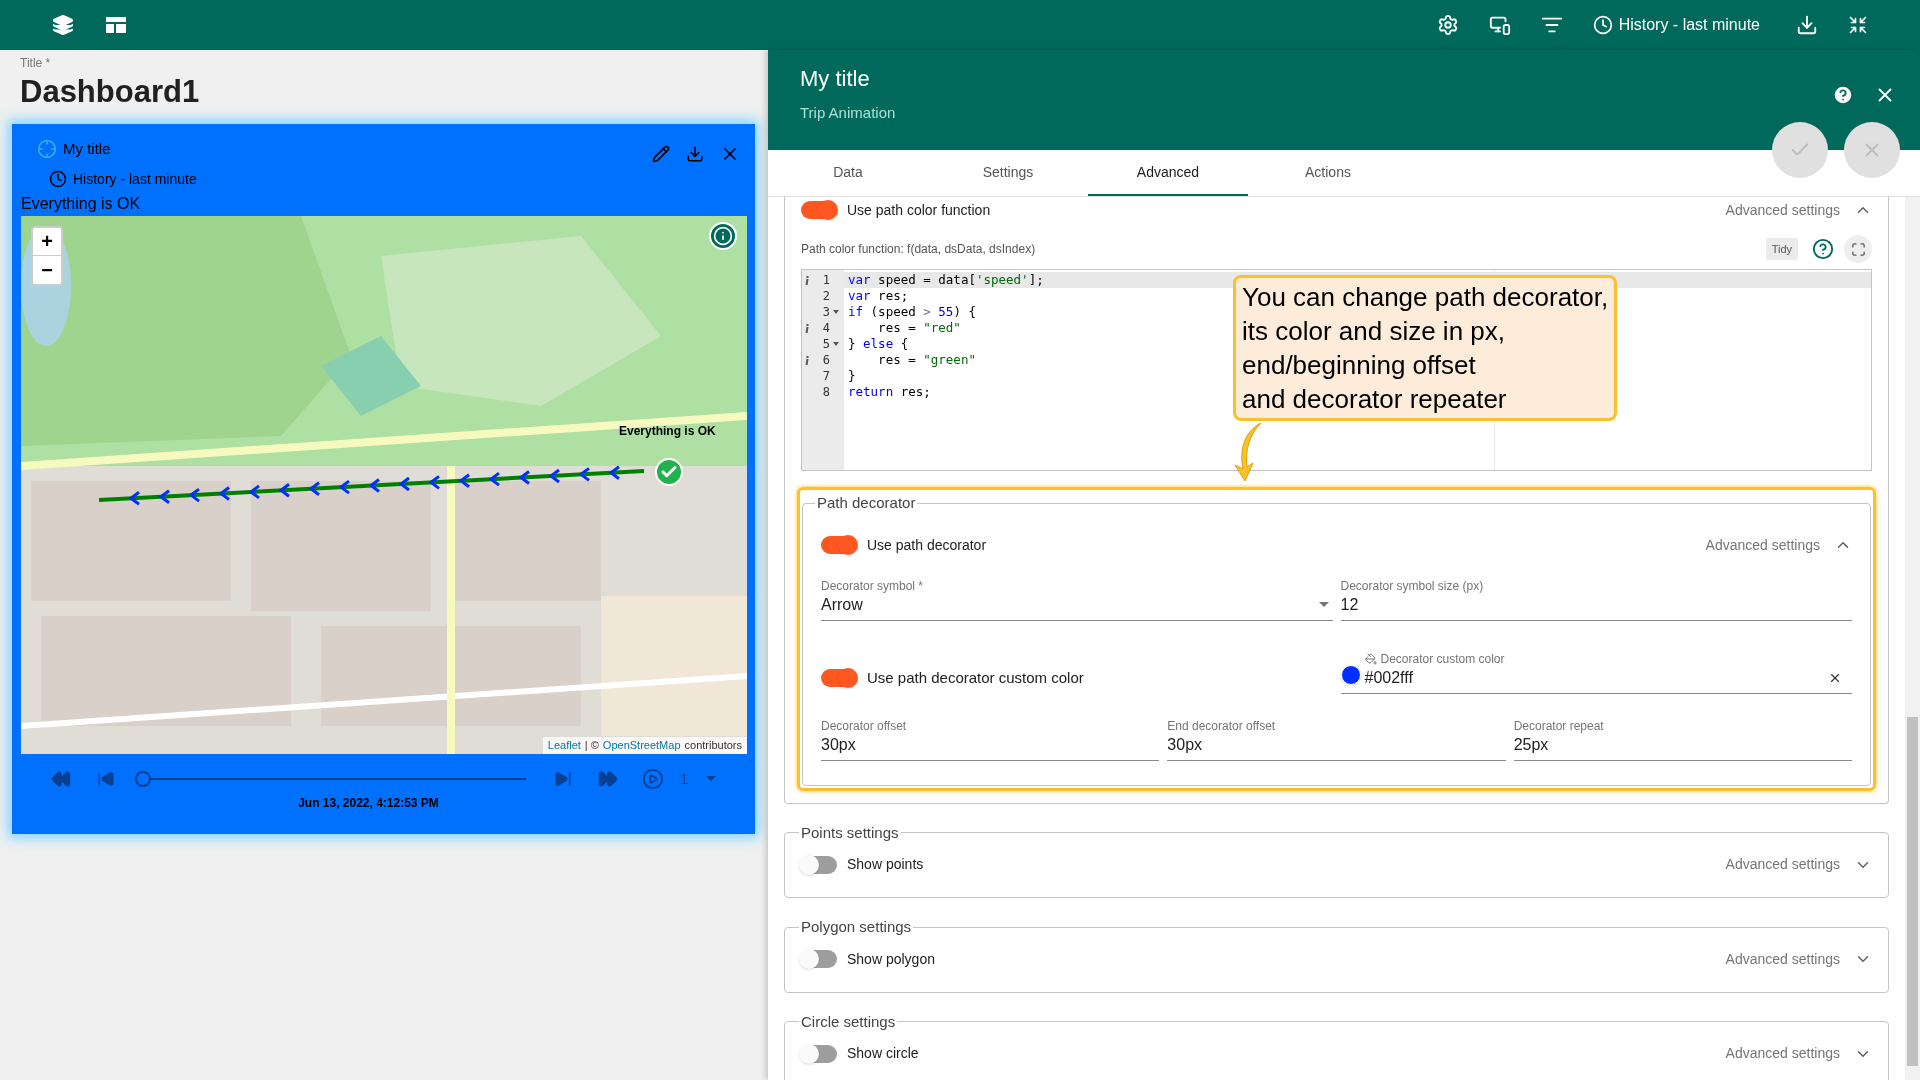 The height and width of the screenshot is (1080, 1920). I want to click on function-label: Path color function: f(data, dsData, dsIndex), so click(919, 249).